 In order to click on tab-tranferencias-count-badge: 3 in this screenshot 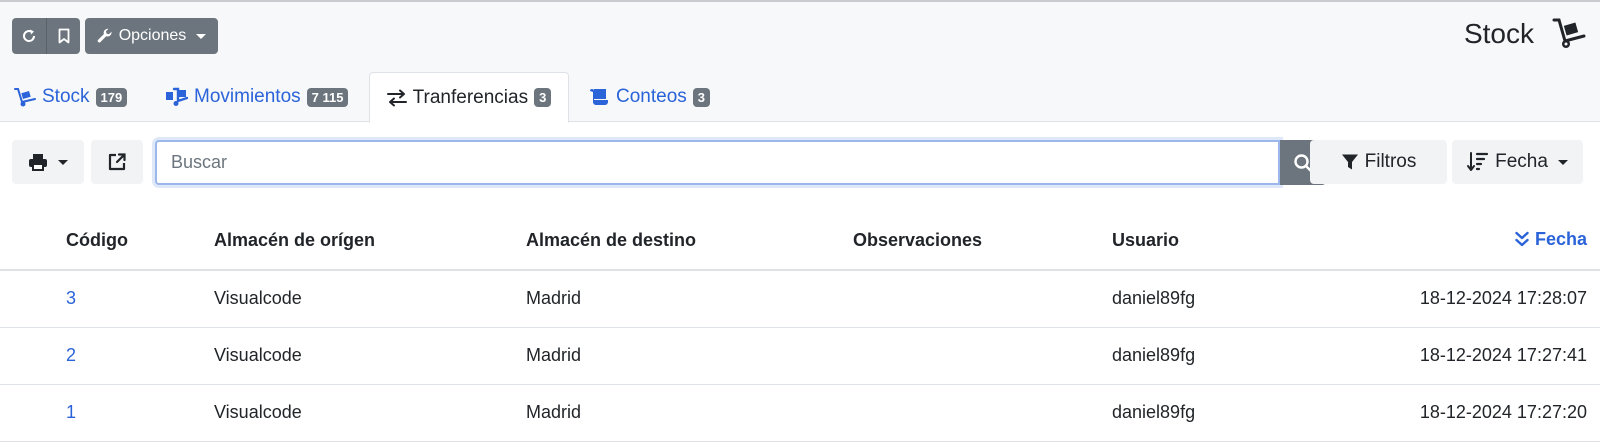, I will do `click(543, 97)`.